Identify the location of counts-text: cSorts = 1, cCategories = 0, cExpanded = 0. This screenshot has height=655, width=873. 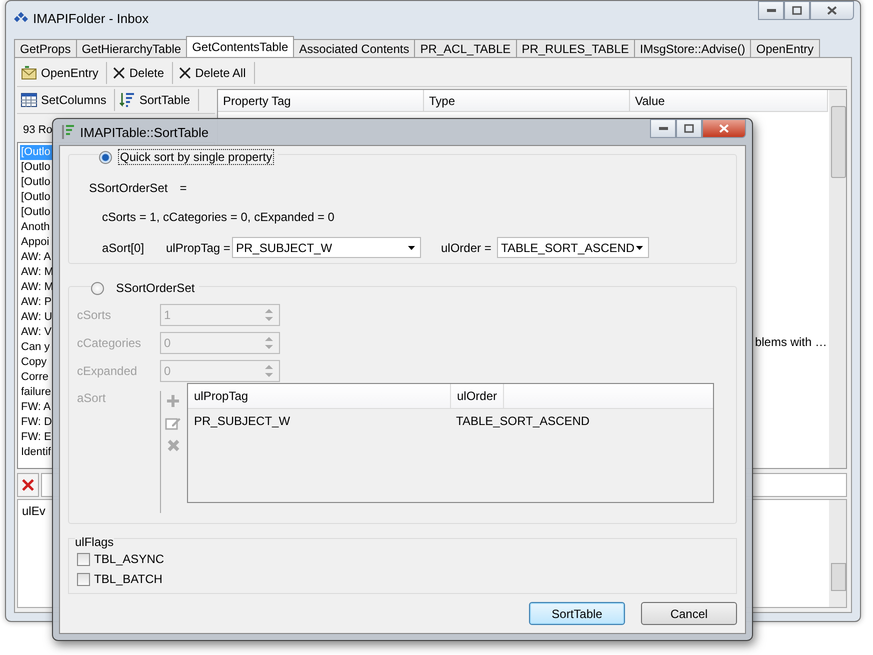
(218, 217).